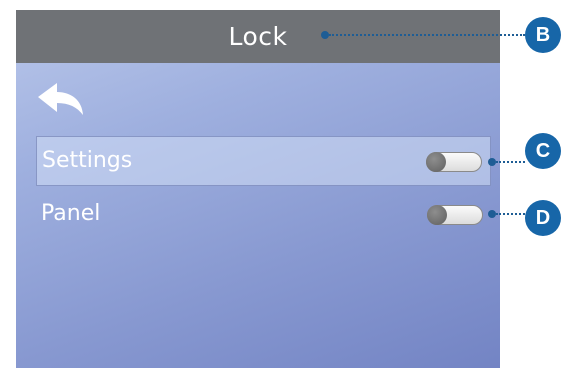 The width and height of the screenshot is (571, 370). What do you see at coordinates (510, 214) in the screenshot?
I see `callout-d-line` at bounding box center [510, 214].